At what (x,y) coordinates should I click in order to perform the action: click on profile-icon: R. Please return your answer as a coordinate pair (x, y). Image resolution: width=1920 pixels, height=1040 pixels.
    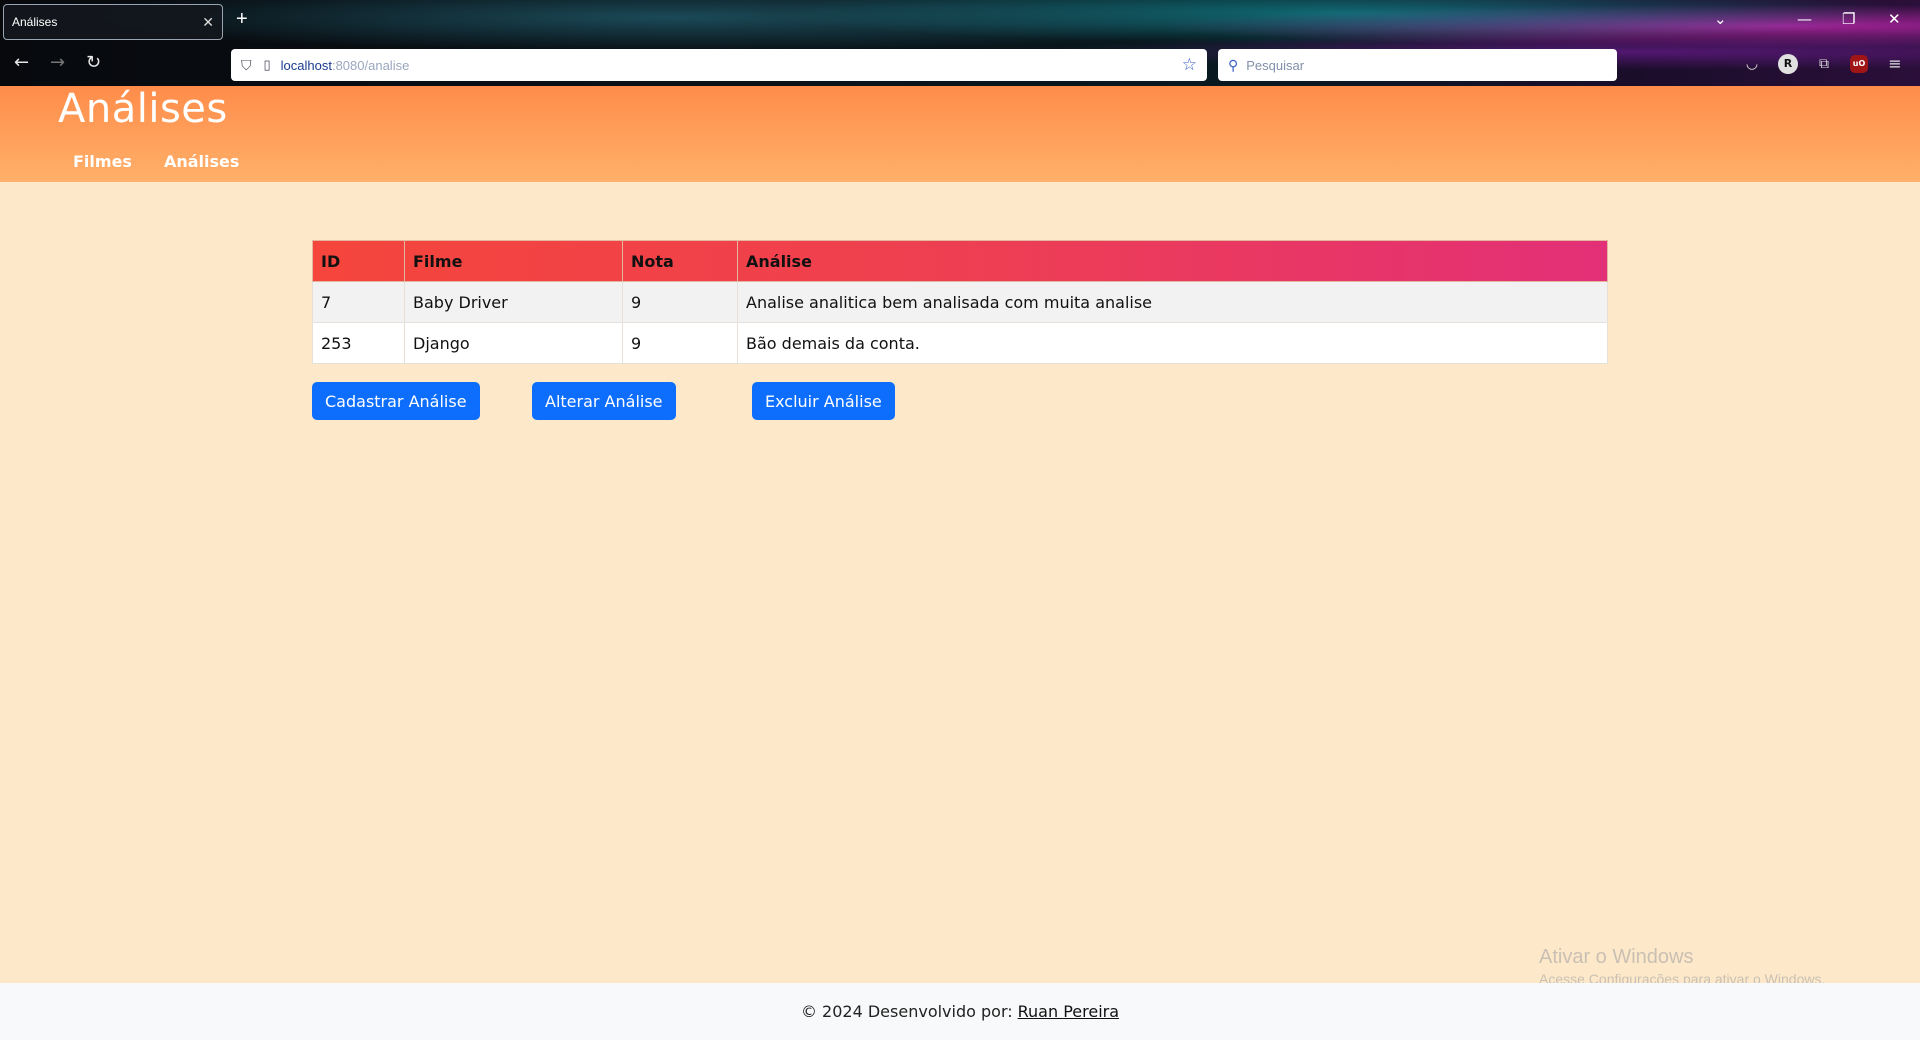
    Looking at the image, I should click on (1788, 64).